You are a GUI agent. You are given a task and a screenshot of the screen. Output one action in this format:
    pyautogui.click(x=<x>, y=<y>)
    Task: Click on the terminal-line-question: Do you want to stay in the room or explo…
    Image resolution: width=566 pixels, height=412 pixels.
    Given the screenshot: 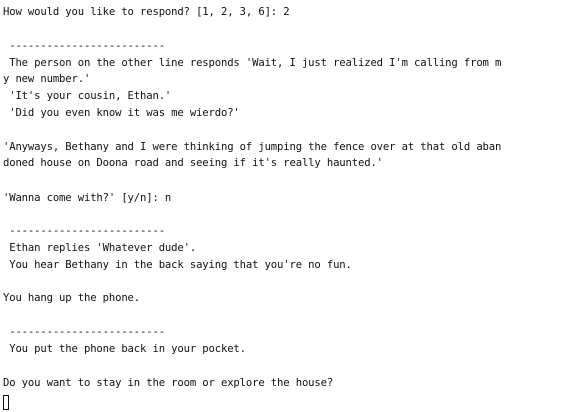 What is the action you would take?
    pyautogui.click(x=168, y=383)
    